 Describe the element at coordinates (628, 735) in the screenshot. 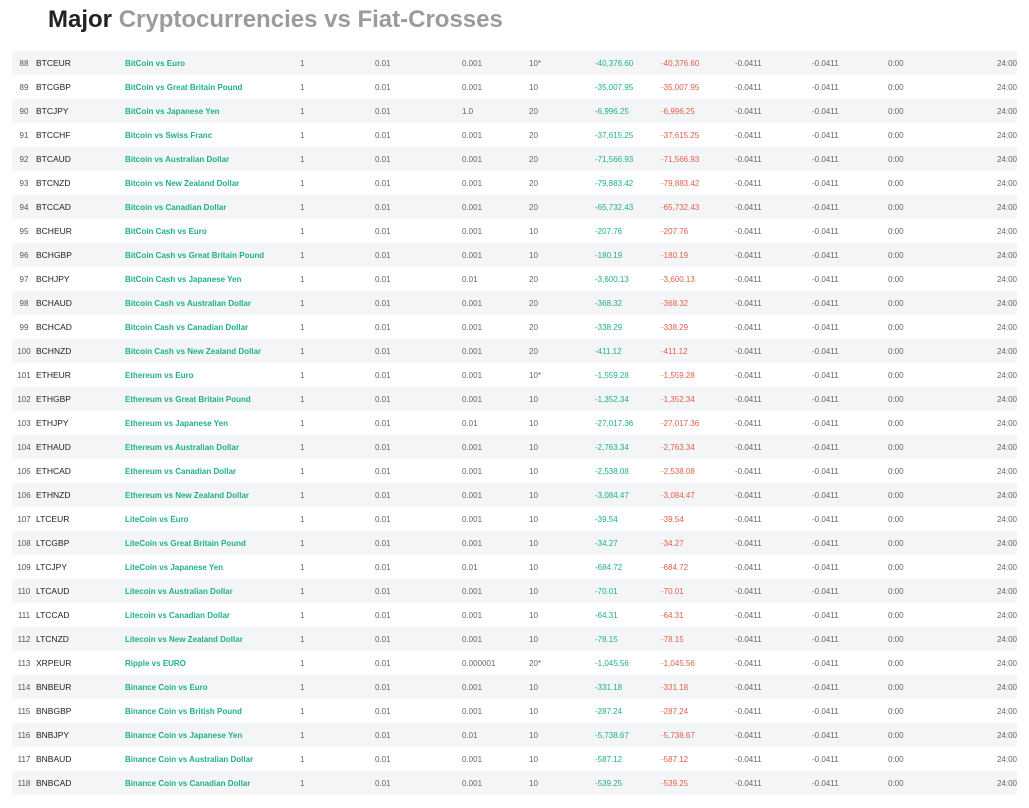

I see `swap-long-cell: -5,738.67` at that location.